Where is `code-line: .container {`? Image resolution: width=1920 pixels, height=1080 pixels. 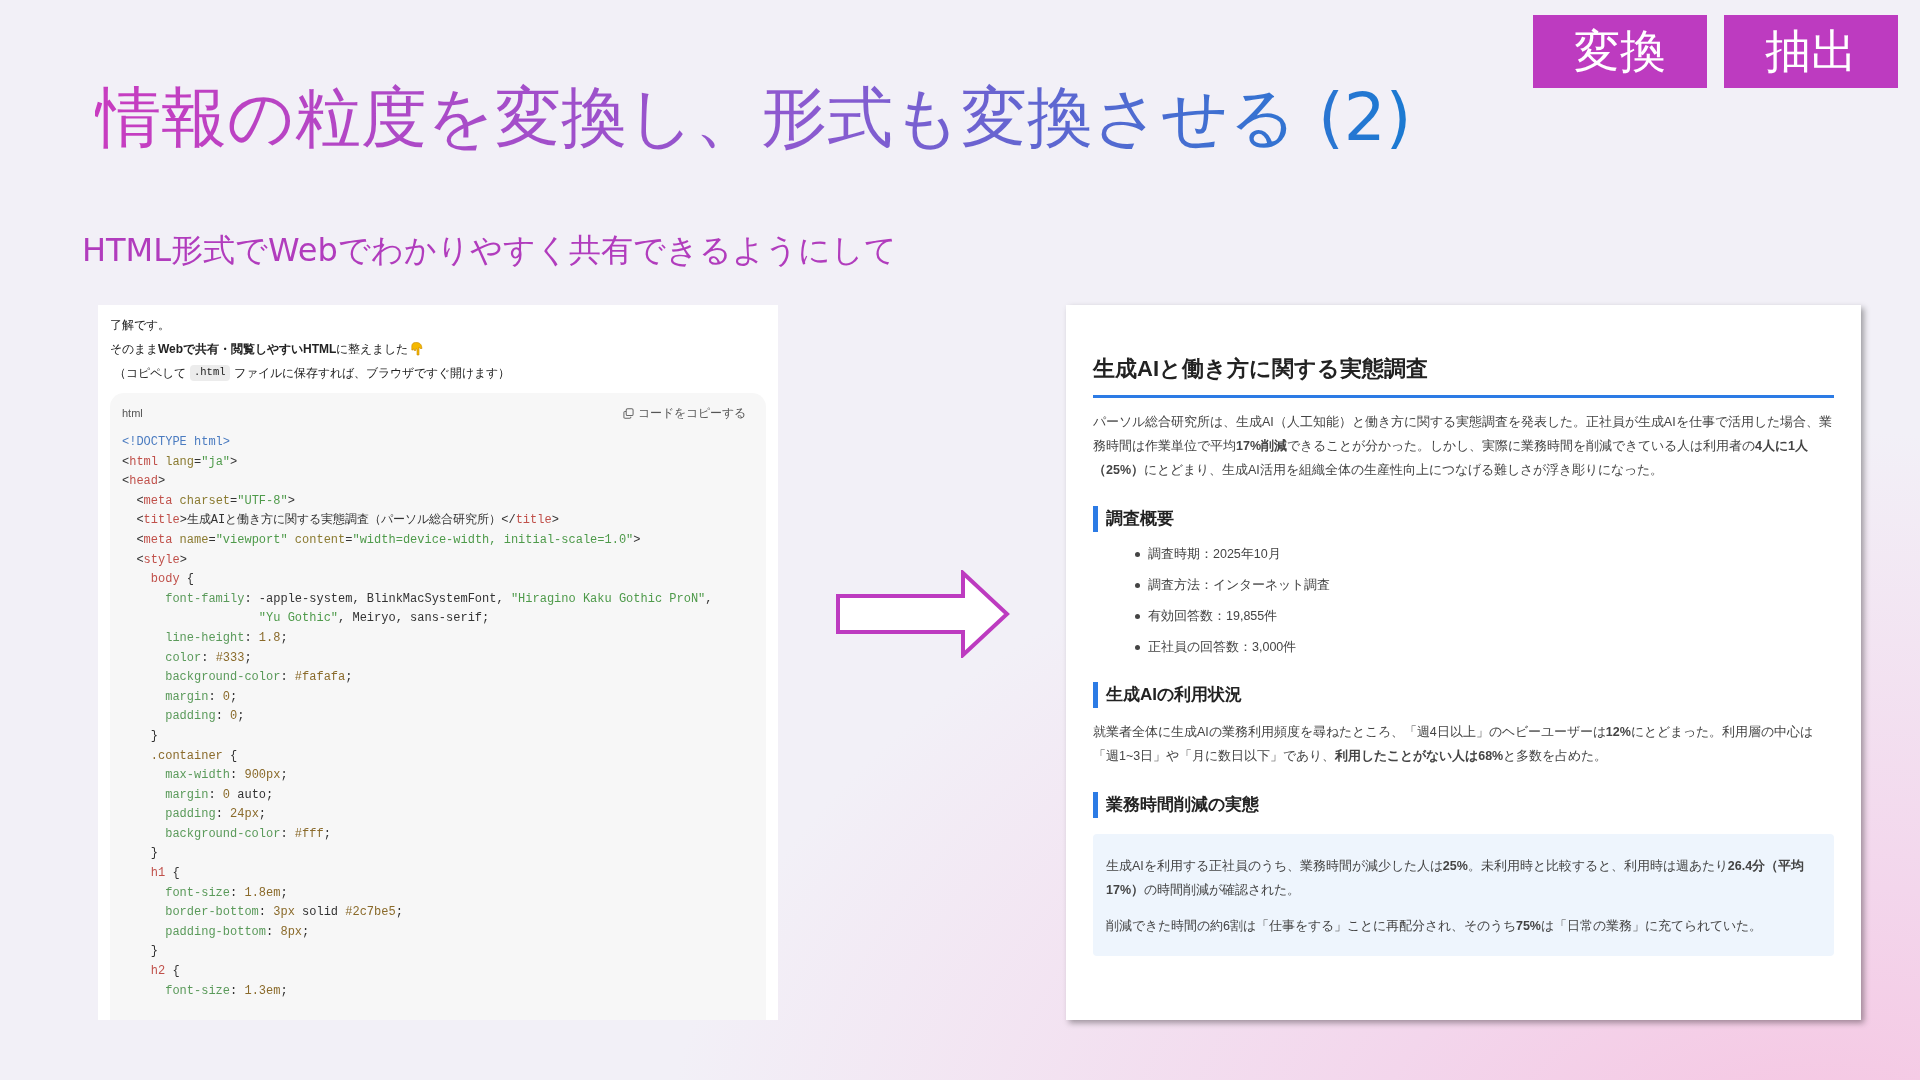 code-line: .container { is located at coordinates (194, 756).